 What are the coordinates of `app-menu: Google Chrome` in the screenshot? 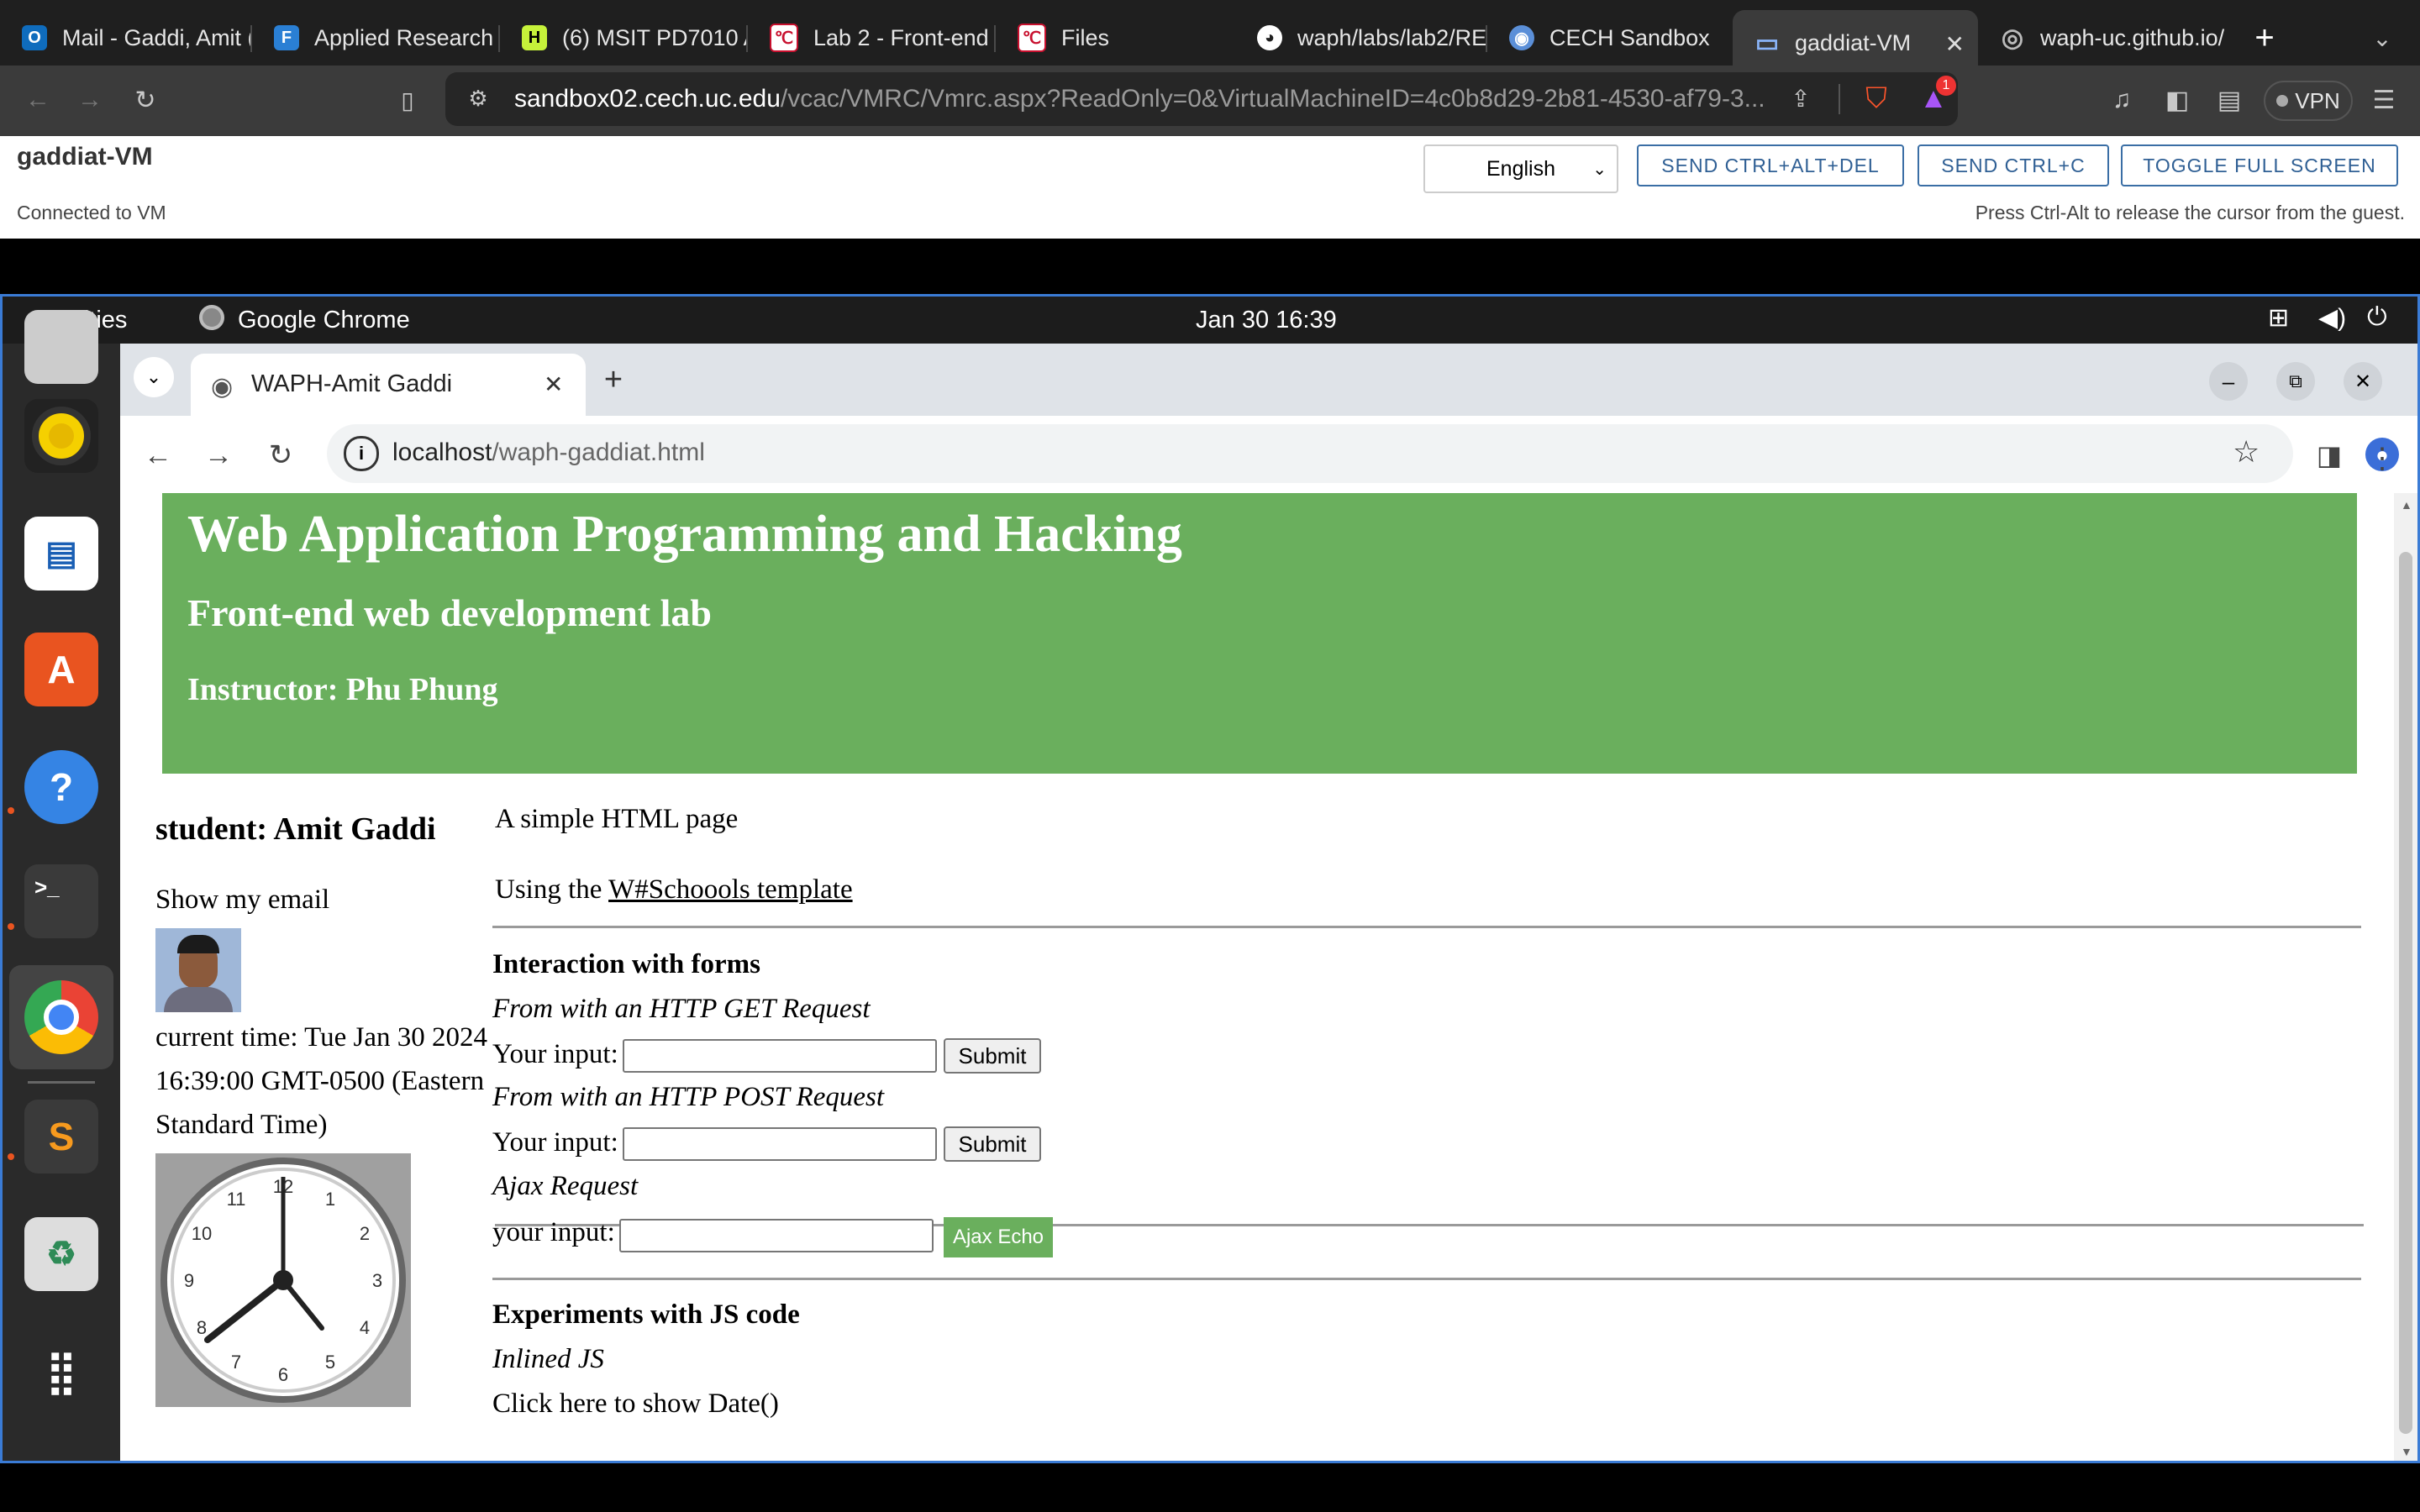 It's located at (324, 320).